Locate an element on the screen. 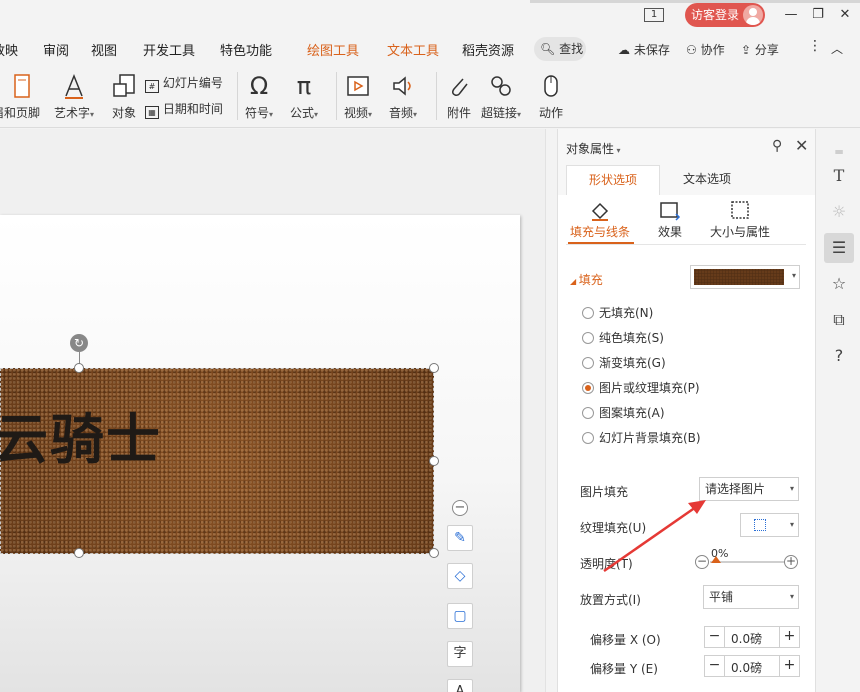 Image resolution: width=860 pixels, height=692 pixels. transparency-label: 透明度(T) is located at coordinates (606, 564).